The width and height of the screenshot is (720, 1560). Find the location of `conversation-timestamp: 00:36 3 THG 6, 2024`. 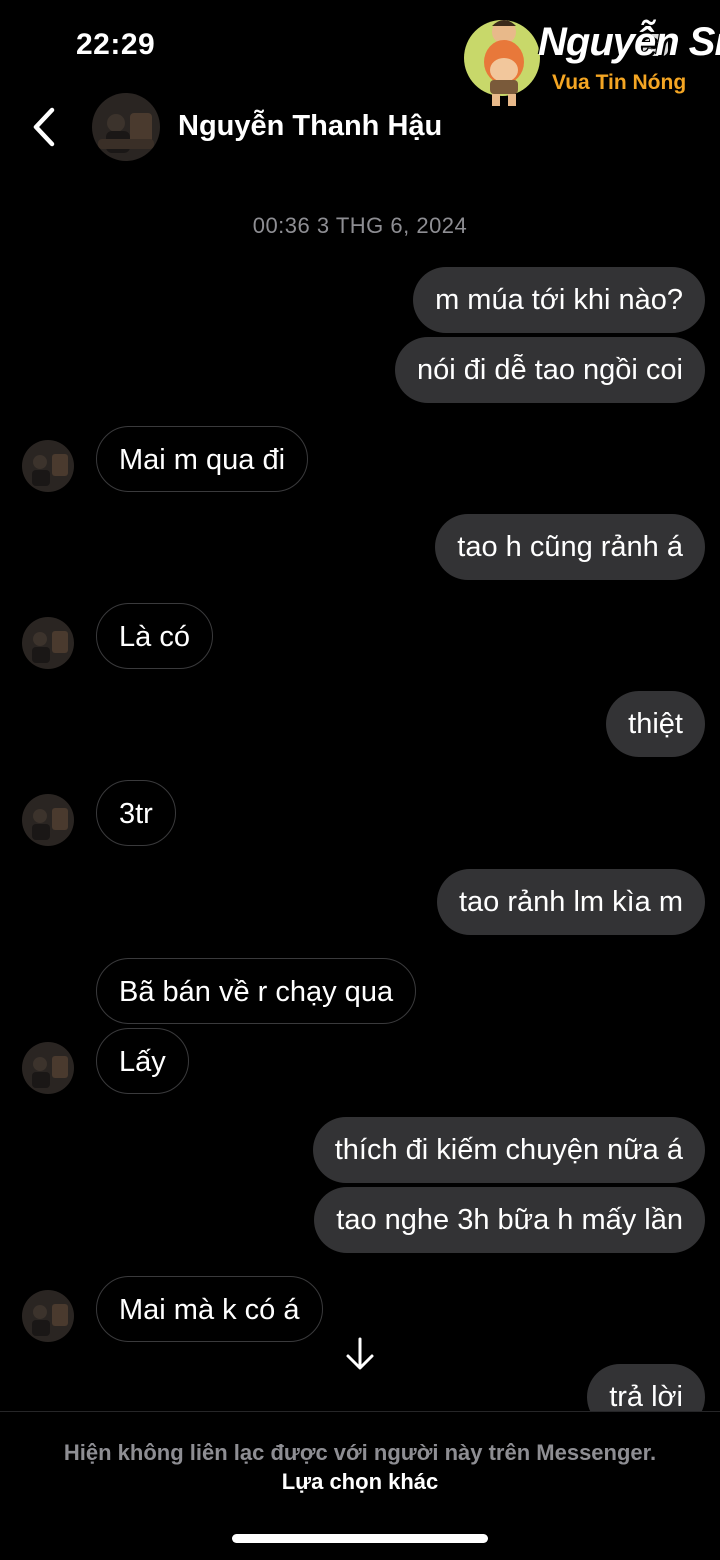

conversation-timestamp: 00:36 3 THG 6, 2024 is located at coordinates (360, 225).